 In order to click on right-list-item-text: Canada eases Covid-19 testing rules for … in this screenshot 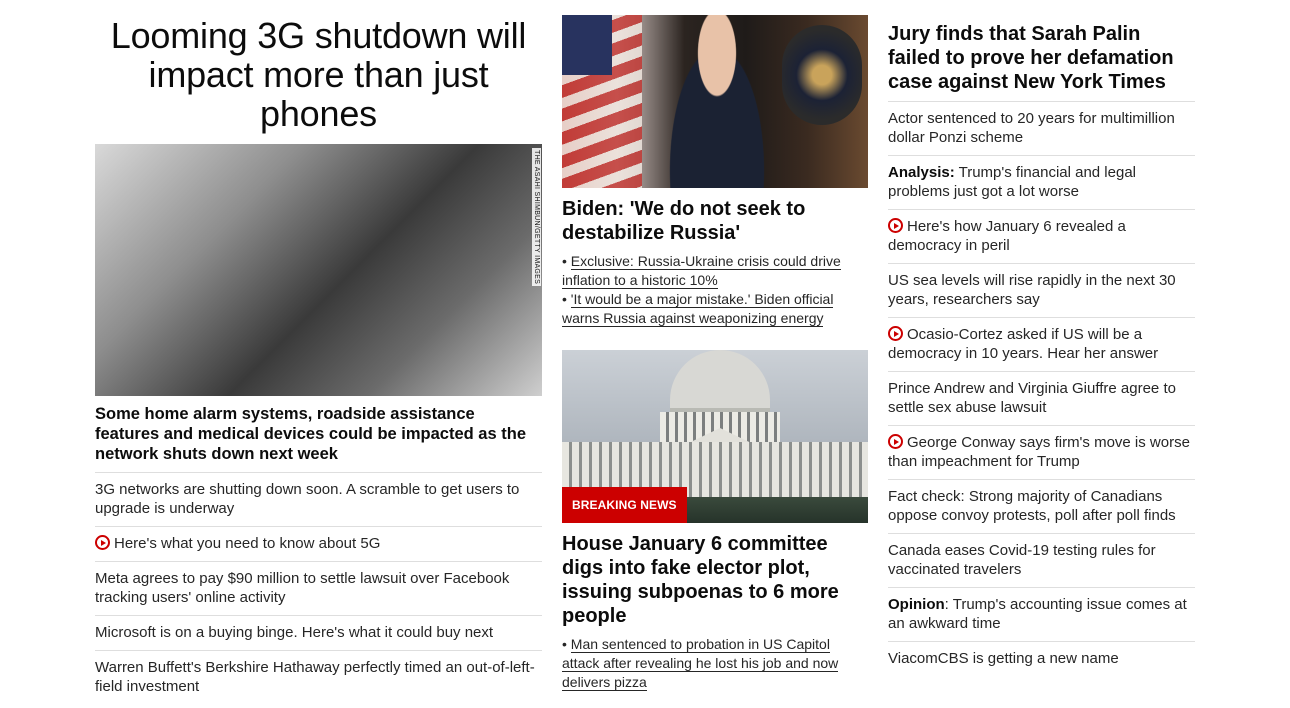, I will do `click(1022, 560)`.